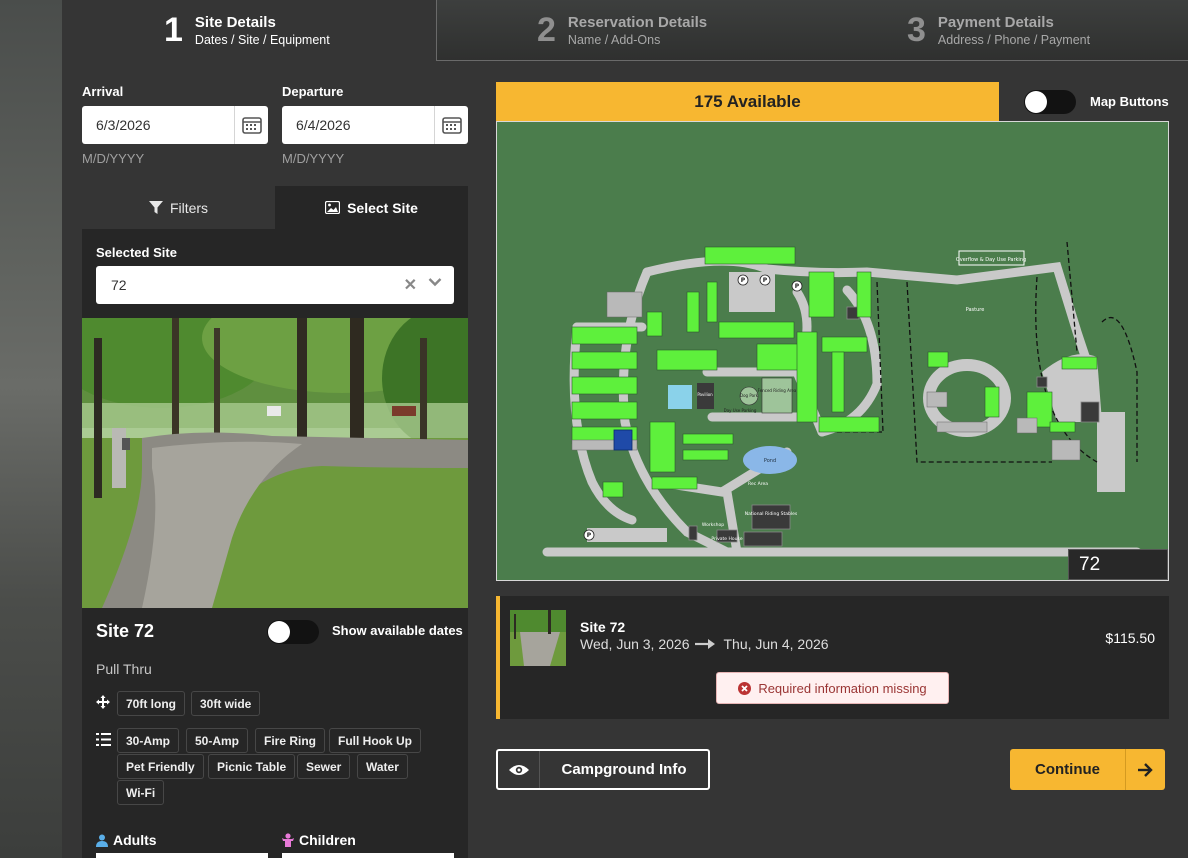 The width and height of the screenshot is (1188, 858). I want to click on dimension-chip: 70ft long, so click(151, 703).